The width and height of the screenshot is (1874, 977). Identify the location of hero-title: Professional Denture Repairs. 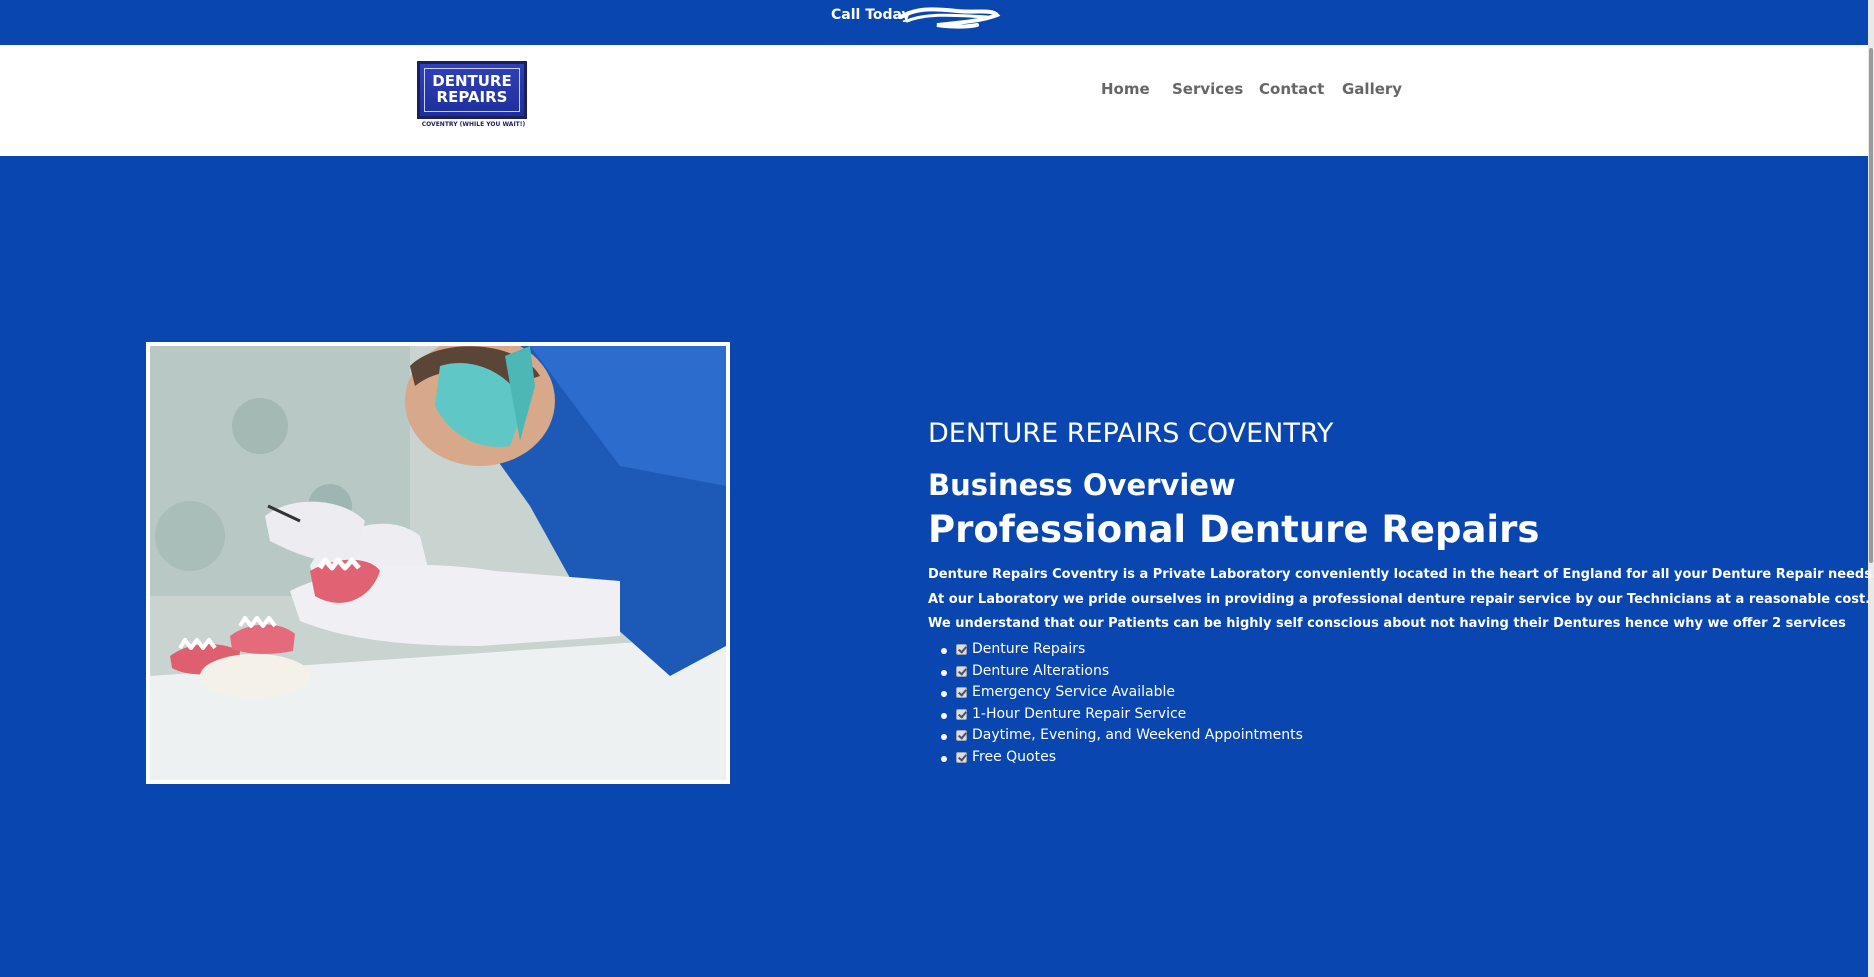
(1234, 529).